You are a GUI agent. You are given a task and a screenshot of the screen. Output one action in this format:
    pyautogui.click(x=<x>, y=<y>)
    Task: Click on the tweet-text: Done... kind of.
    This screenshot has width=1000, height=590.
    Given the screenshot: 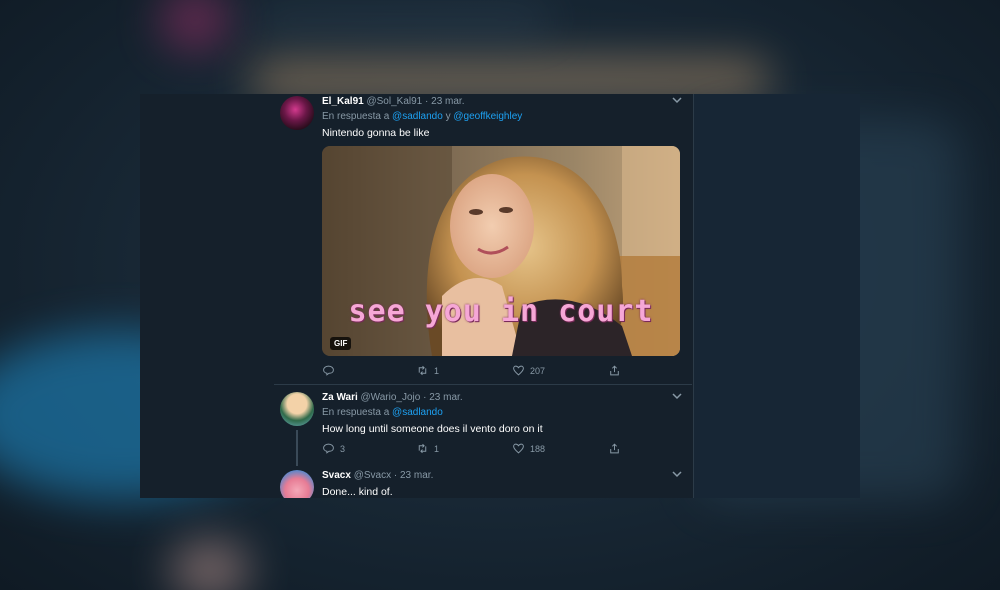 What is the action you would take?
    pyautogui.click(x=357, y=492)
    